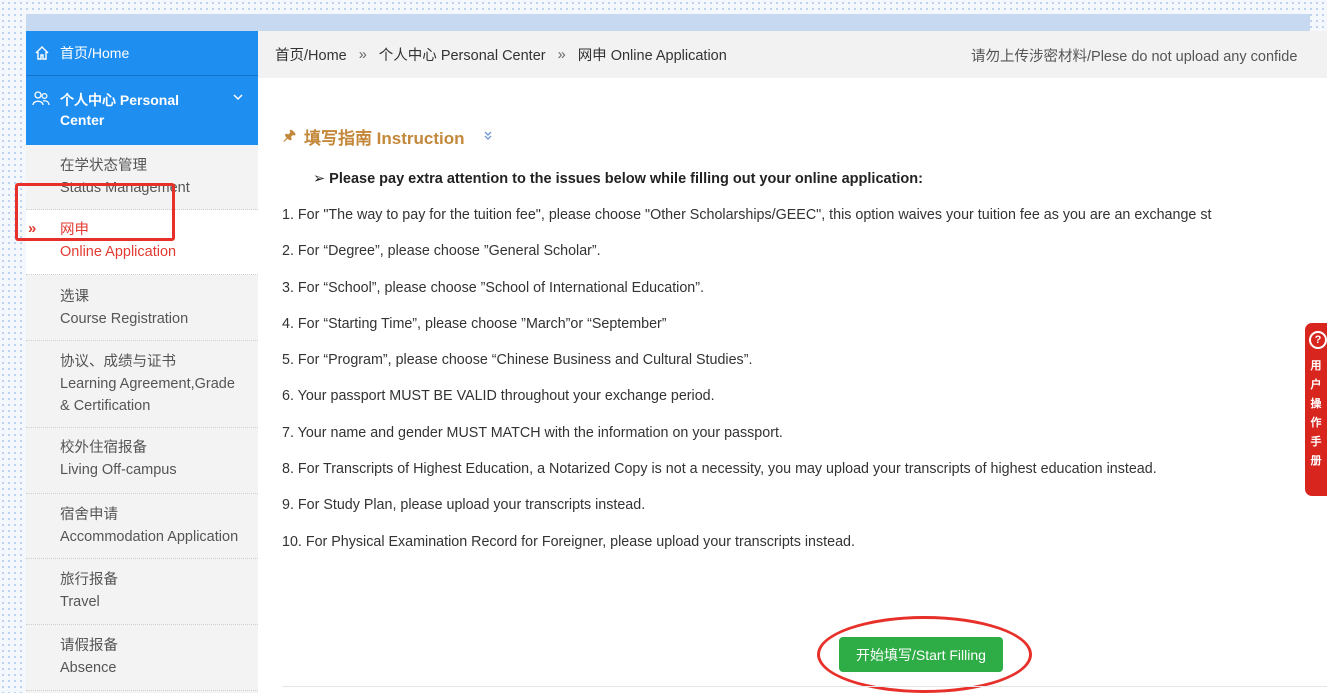  Describe the element at coordinates (89, 580) in the screenshot. I see `sidebar-item-zh: 旅行报备` at that location.